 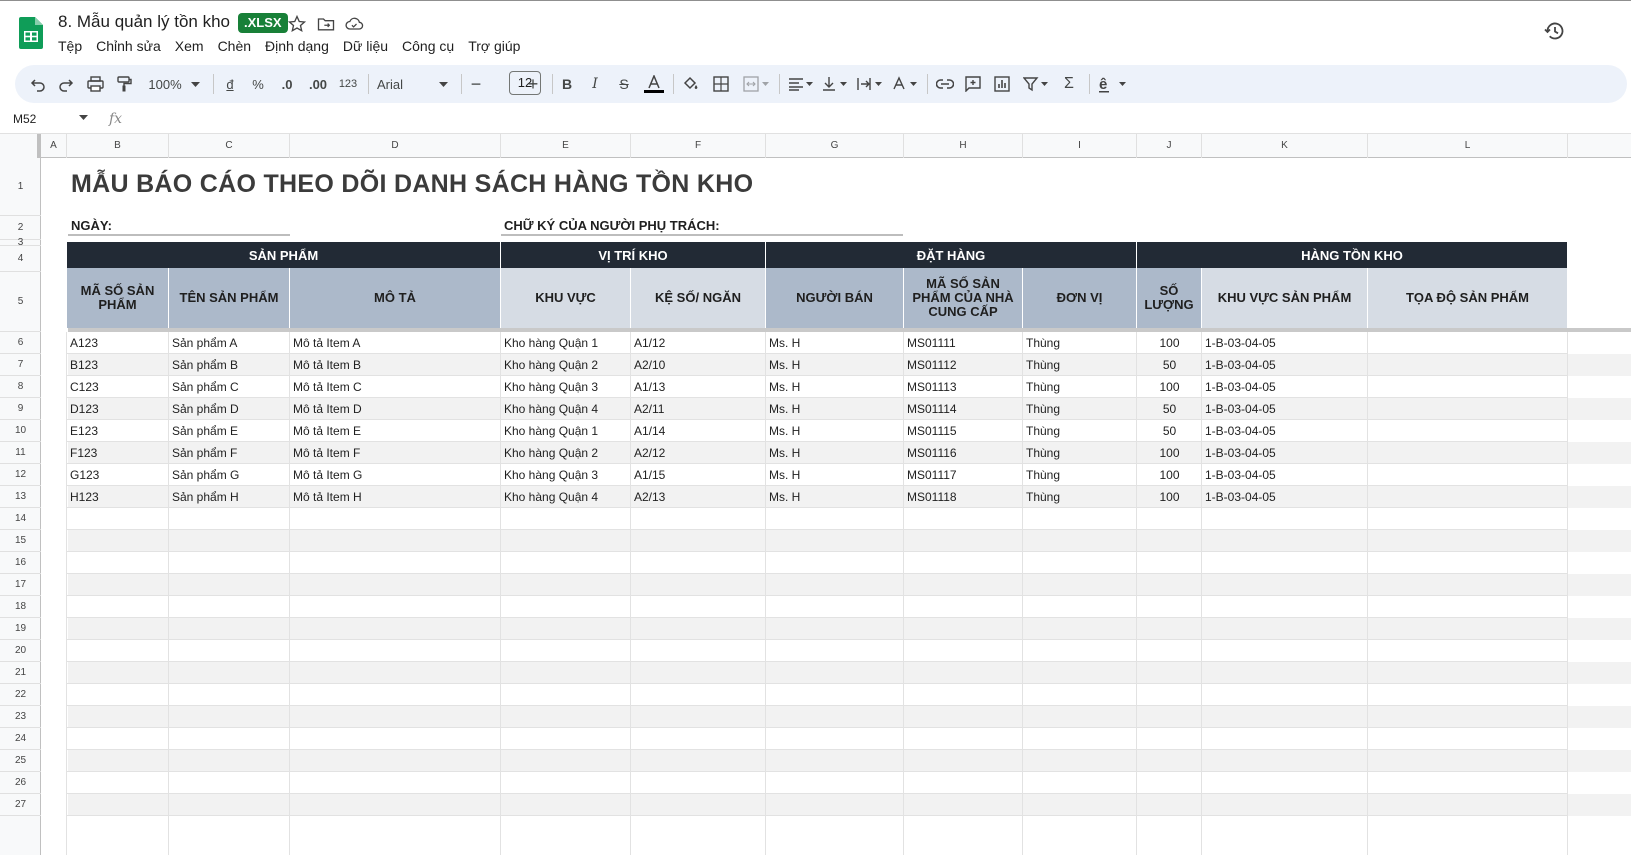 What do you see at coordinates (284, 255) in the screenshot?
I see `group-header-san-pham: SẢN PHẨM` at bounding box center [284, 255].